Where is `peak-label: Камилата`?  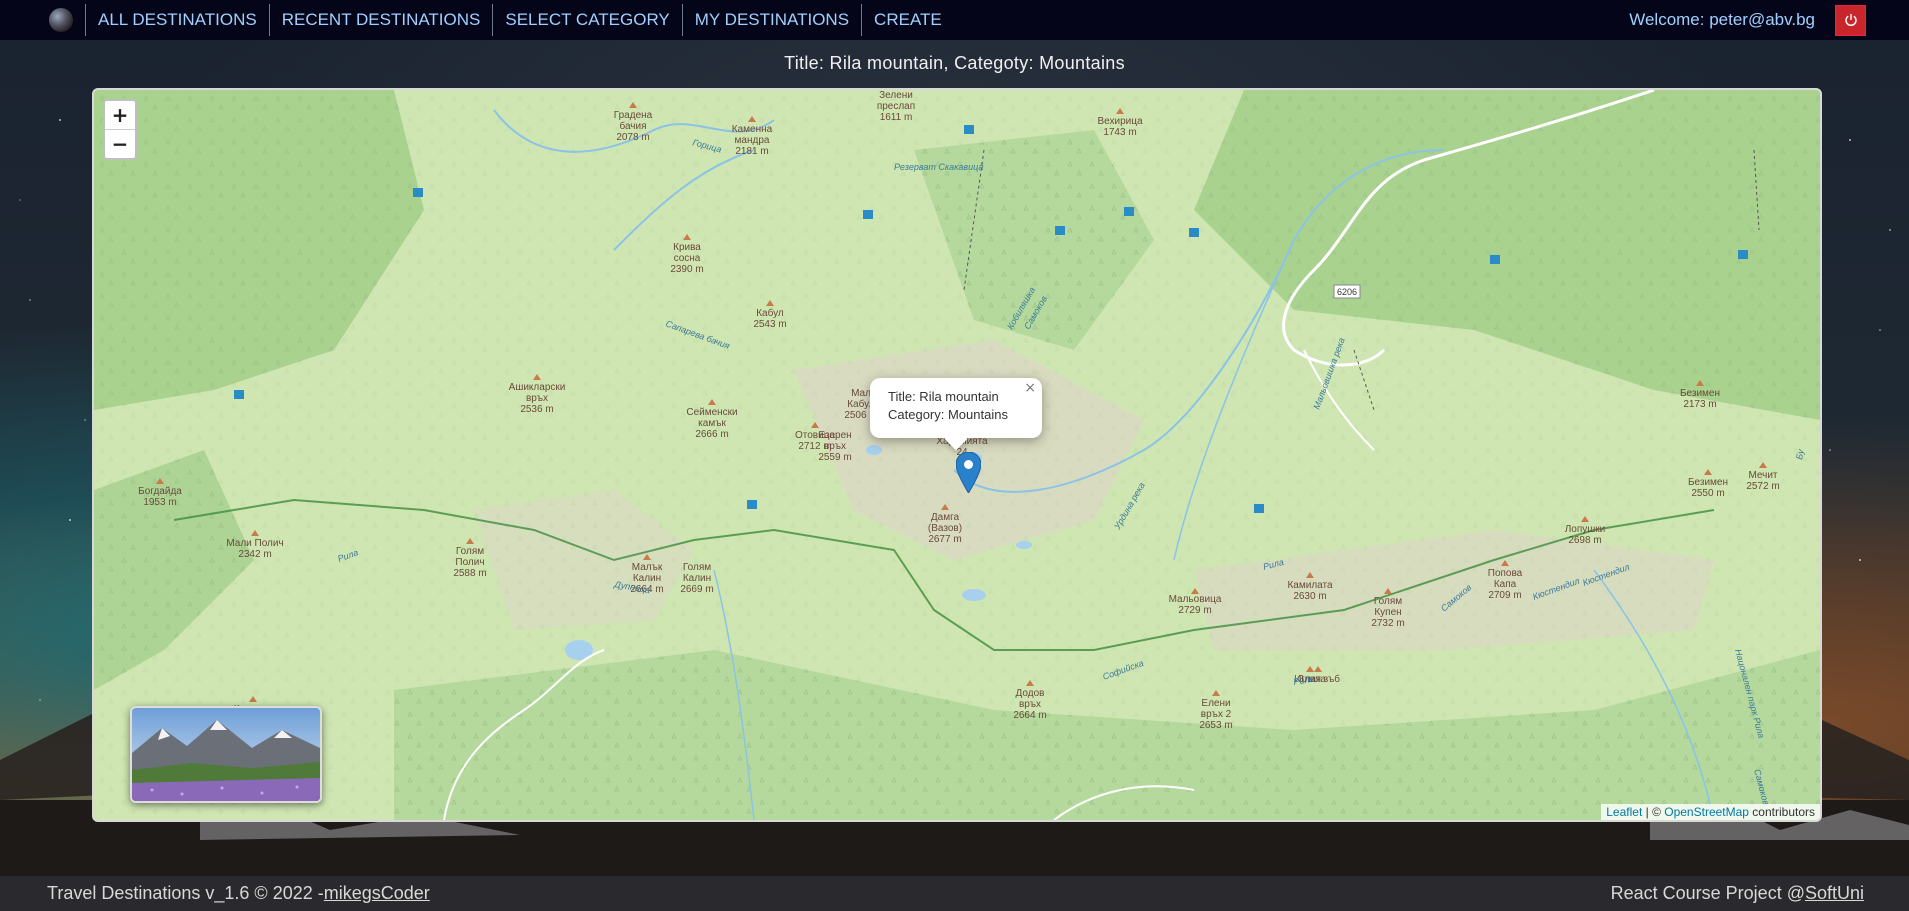 peak-label: Камилата is located at coordinates (1309, 585).